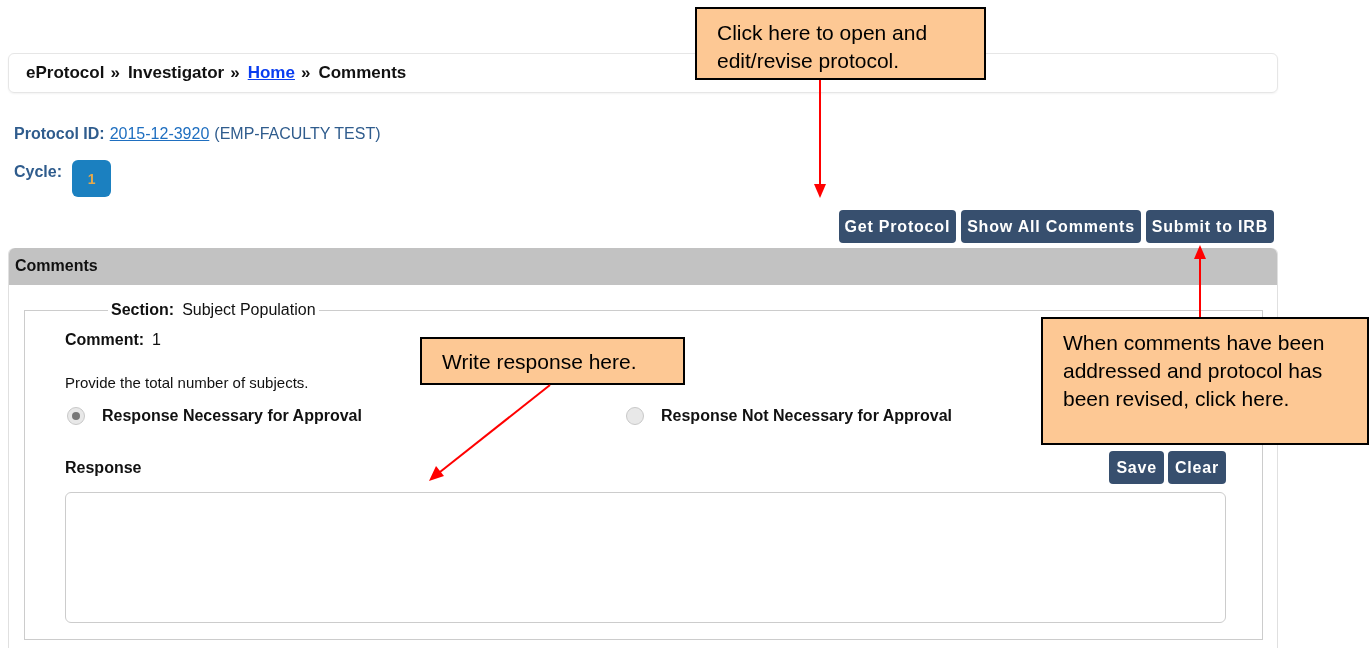 The height and width of the screenshot is (648, 1372). I want to click on section-label: Section:, so click(143, 309).